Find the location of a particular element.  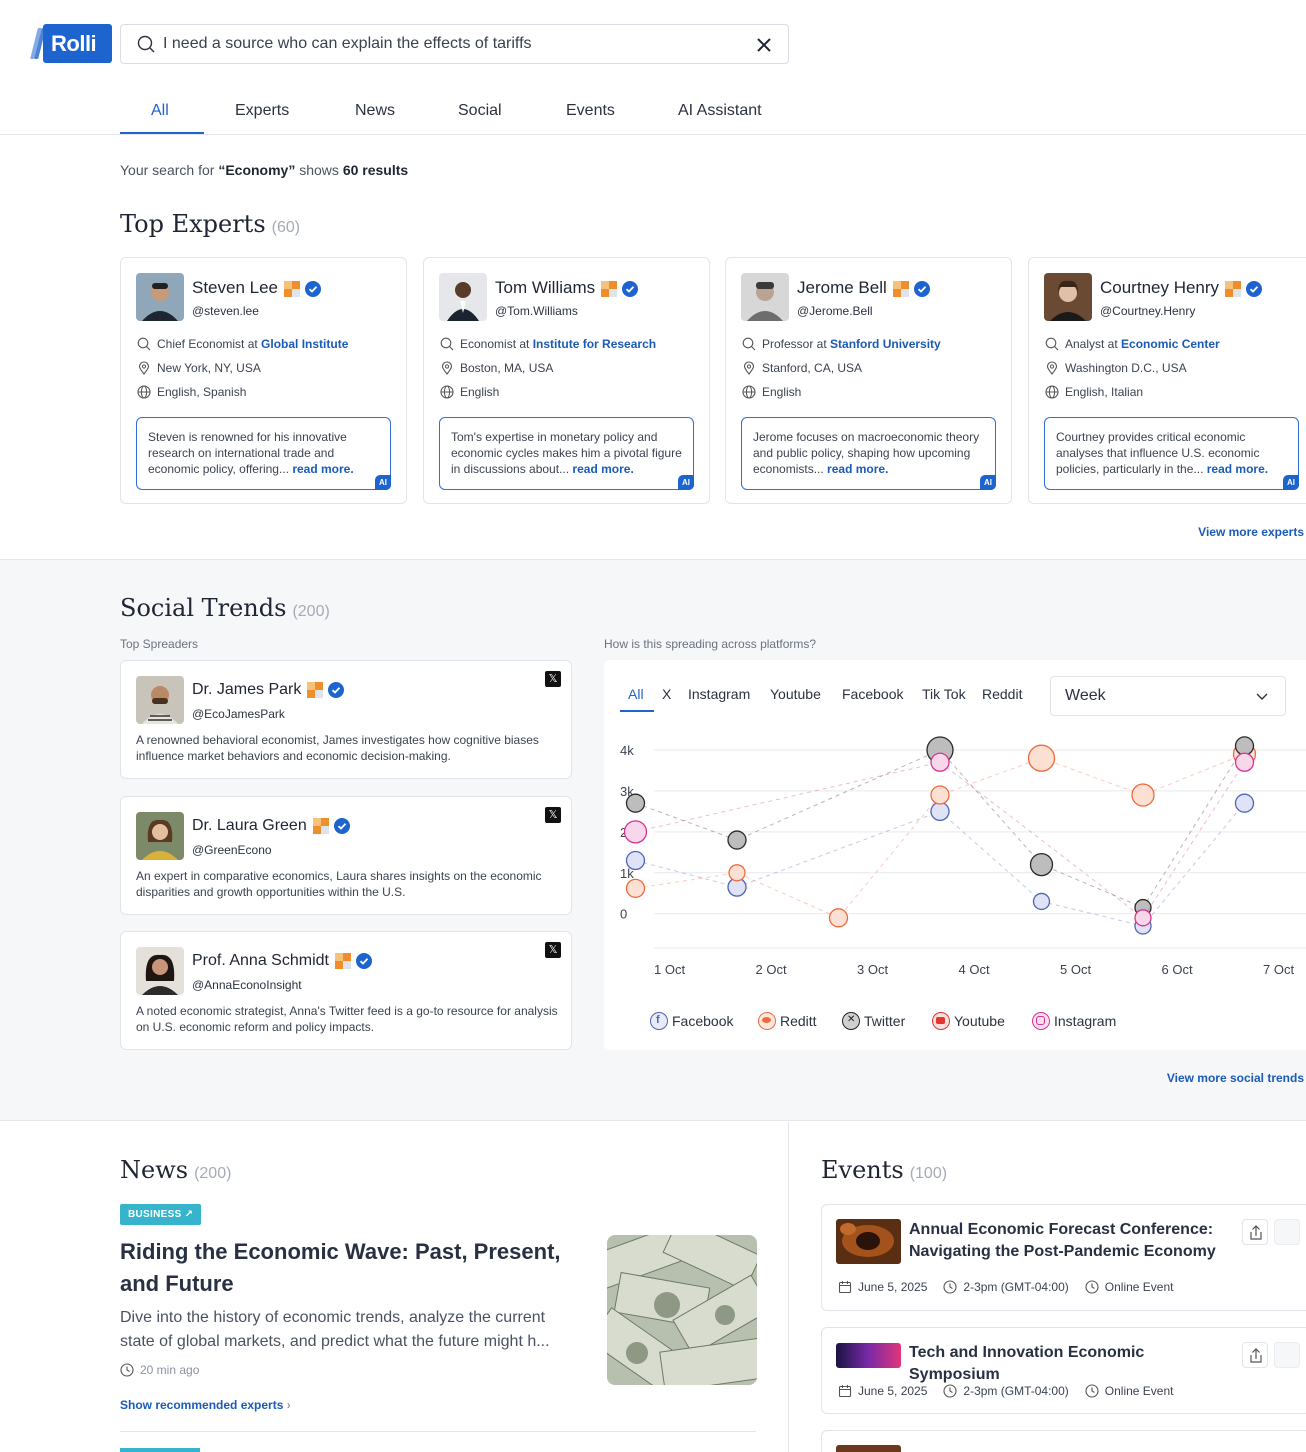

tab-events: Events is located at coordinates (590, 111).